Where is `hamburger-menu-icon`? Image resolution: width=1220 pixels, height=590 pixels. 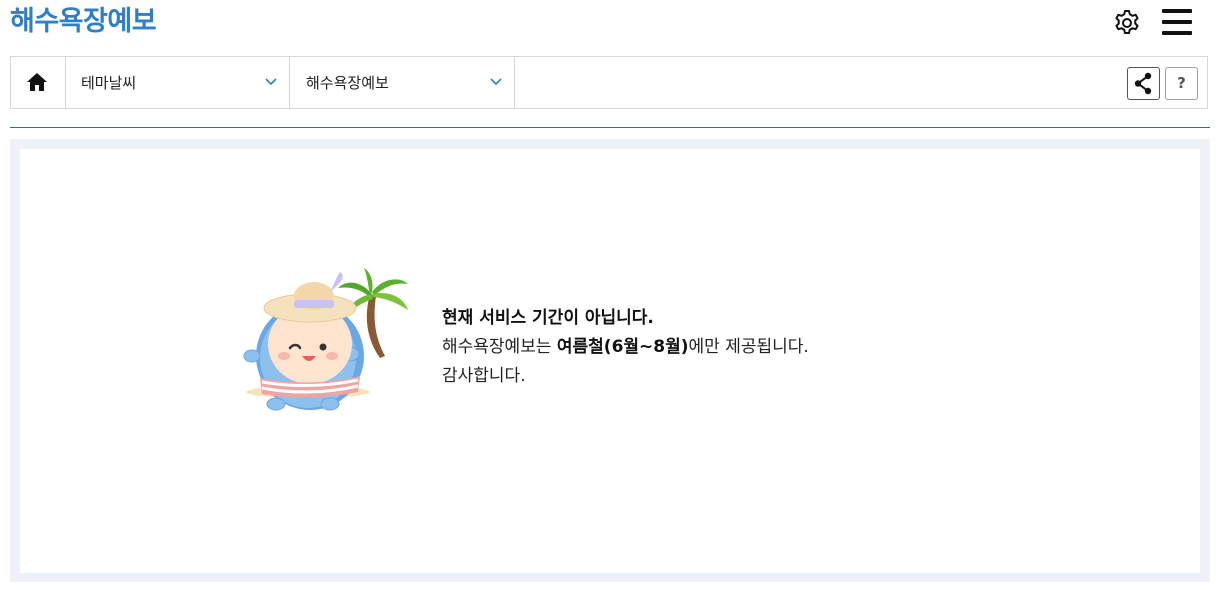 hamburger-menu-icon is located at coordinates (1177, 23).